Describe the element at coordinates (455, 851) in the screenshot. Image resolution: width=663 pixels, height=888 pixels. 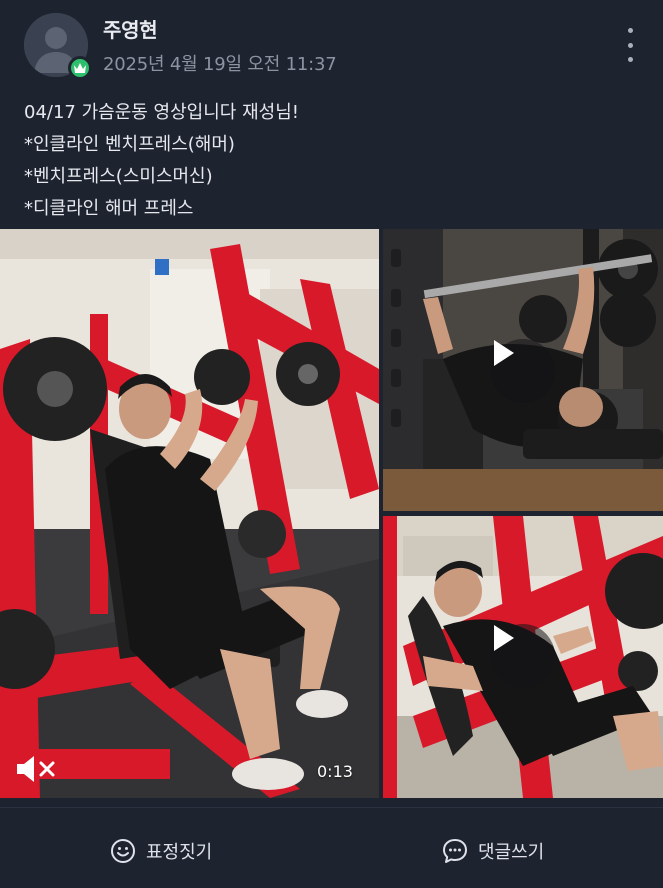
I see `comment-icon` at that location.